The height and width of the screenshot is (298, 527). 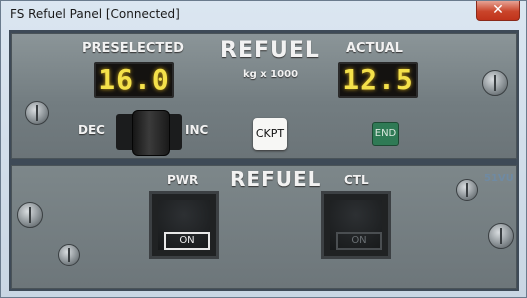 What do you see at coordinates (151, 133) in the screenshot?
I see `preselect-knob` at bounding box center [151, 133].